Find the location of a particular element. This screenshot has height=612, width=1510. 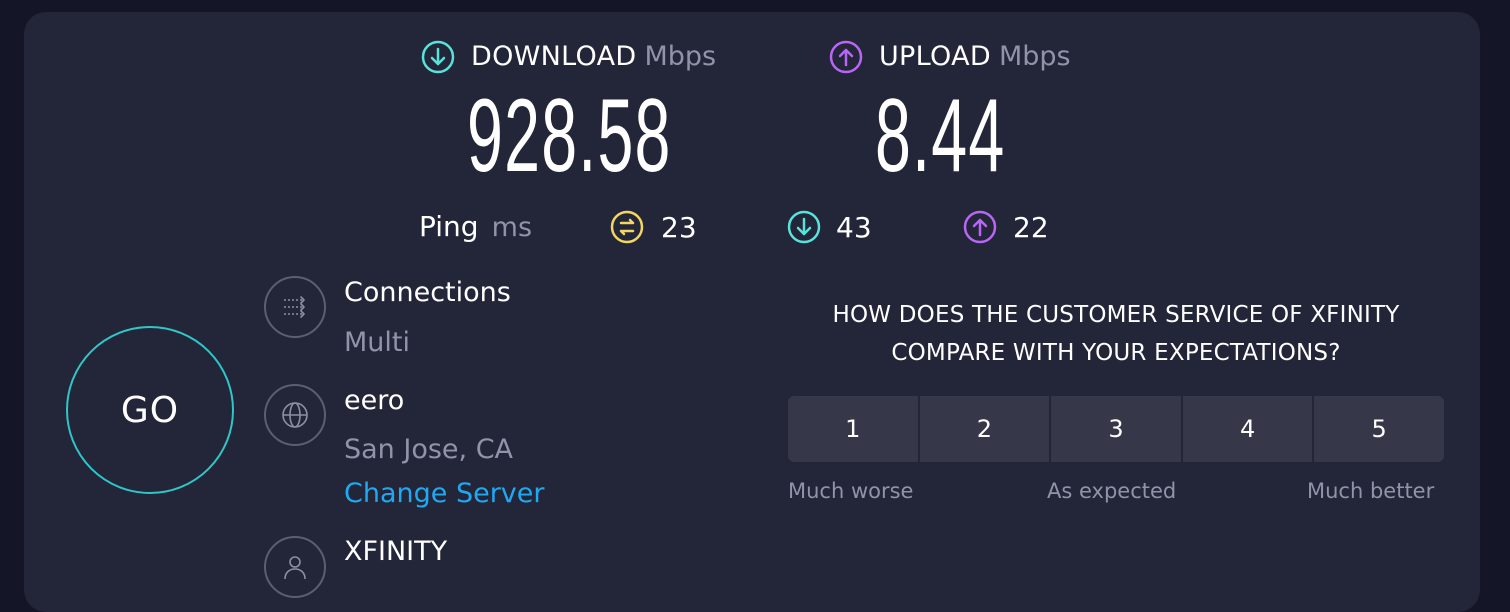

upload-label: UPLOAD is located at coordinates (935, 56).